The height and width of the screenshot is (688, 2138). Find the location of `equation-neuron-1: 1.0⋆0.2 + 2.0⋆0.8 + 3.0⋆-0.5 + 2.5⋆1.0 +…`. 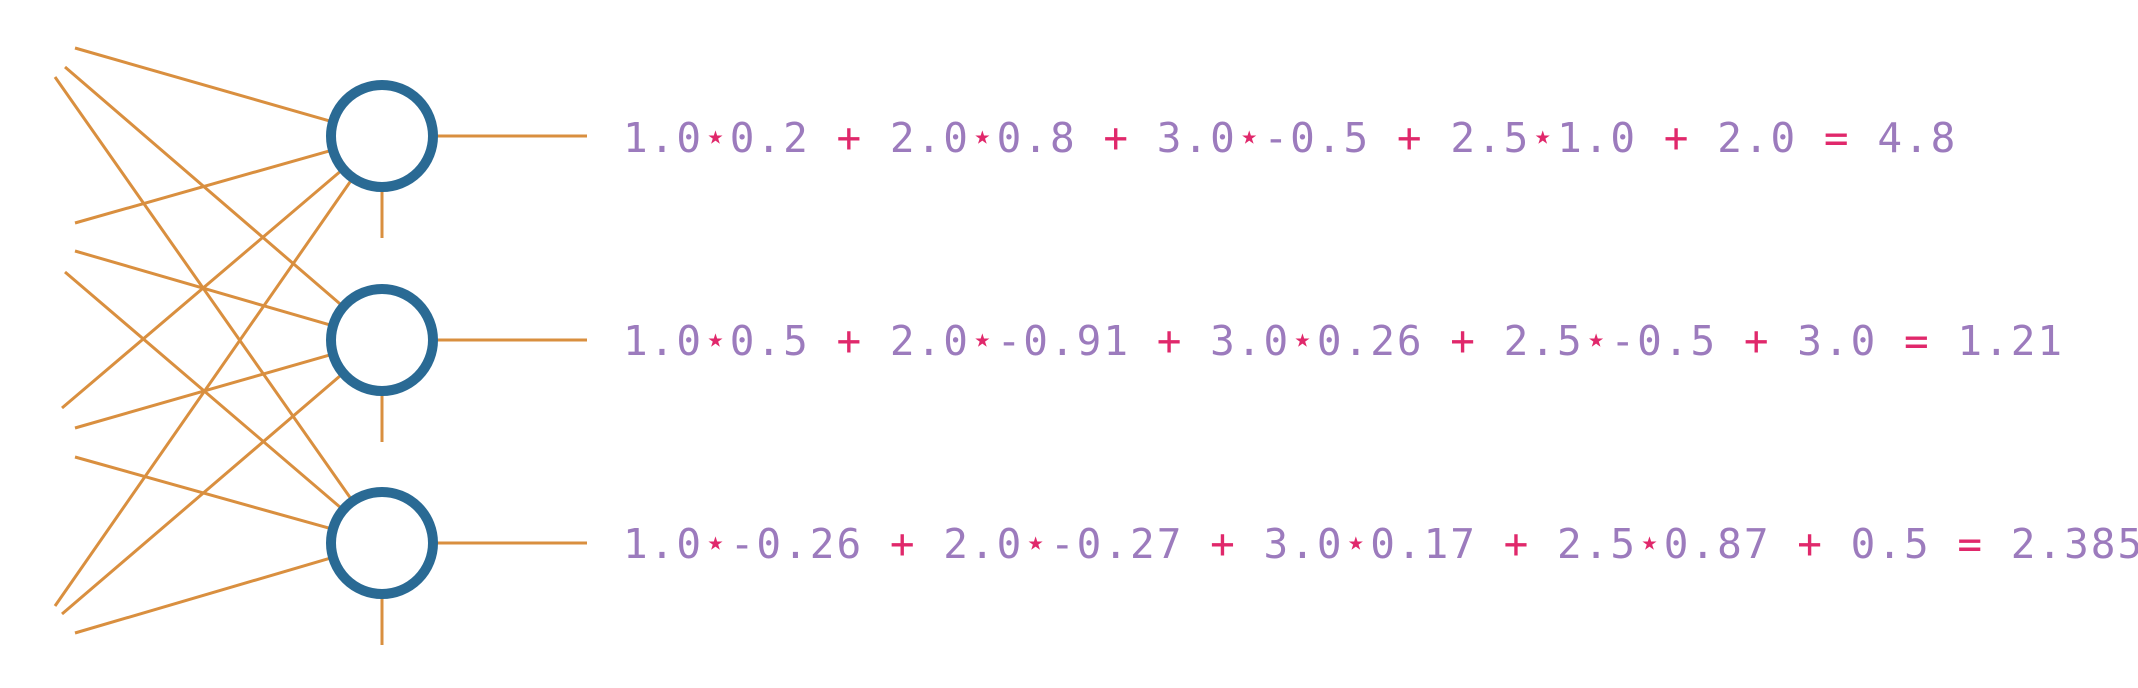

equation-neuron-1: 1.0⋆0.2 + 2.0⋆0.8 + 3.0⋆-0.5 + 2.5⋆1.0 +… is located at coordinates (1290, 138).